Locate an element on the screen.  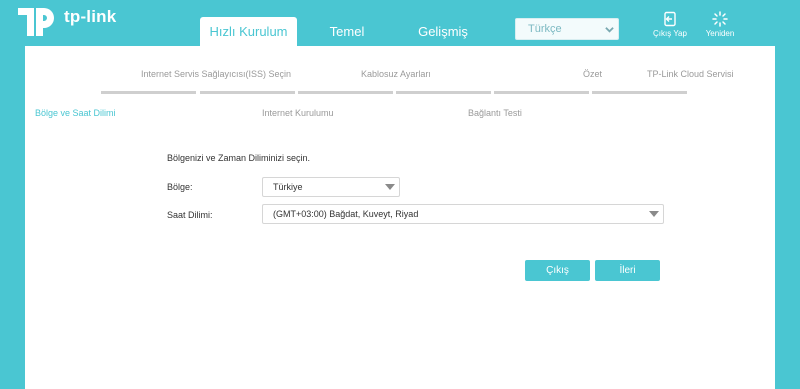
substep-region-timezone: Bölge ve Saat Dilimi is located at coordinates (75, 113).